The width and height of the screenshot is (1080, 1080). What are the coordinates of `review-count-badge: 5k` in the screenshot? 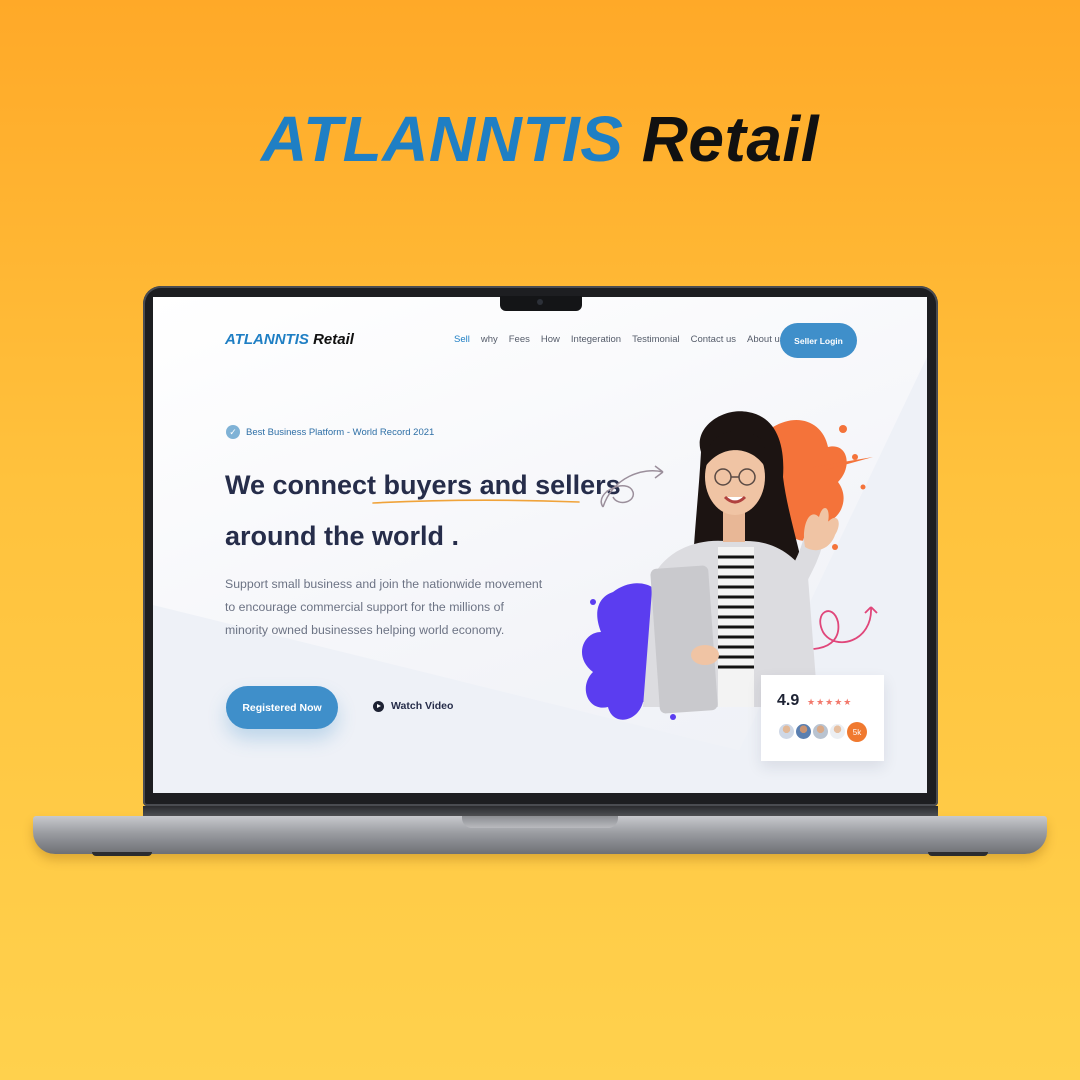 It's located at (857, 732).